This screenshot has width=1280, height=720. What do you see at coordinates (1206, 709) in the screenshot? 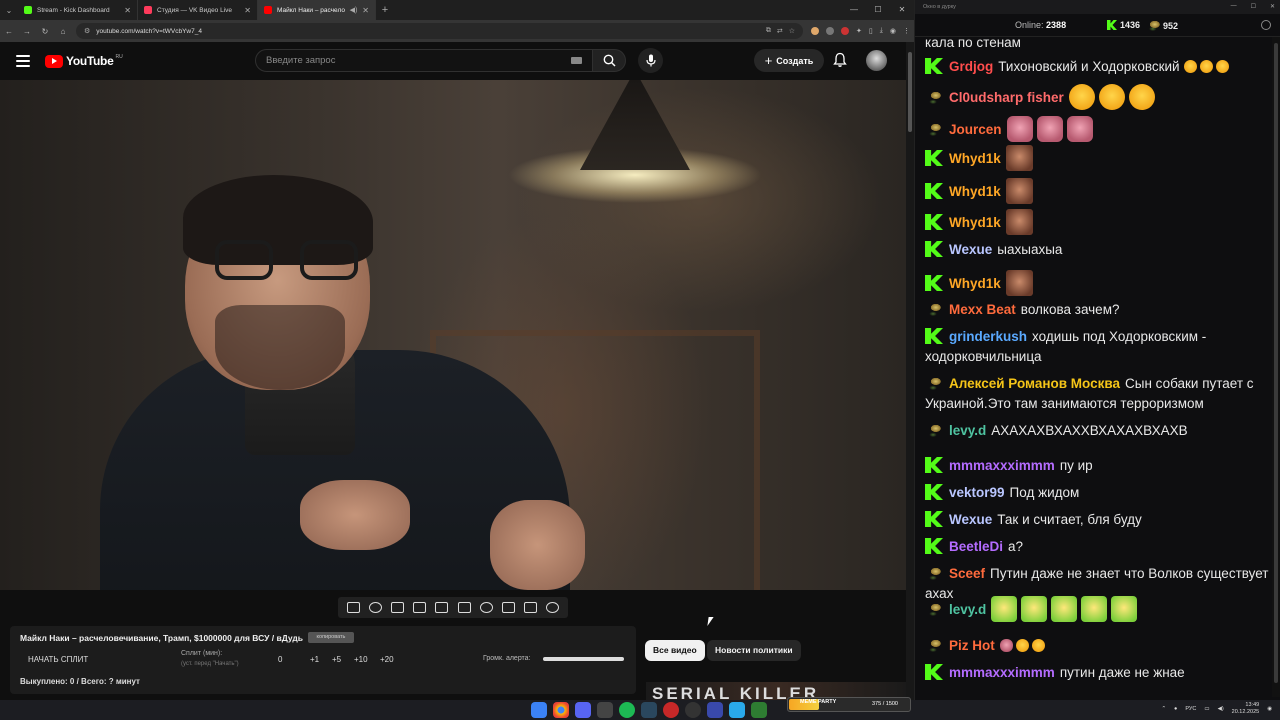
I see `network-icon: ▭` at bounding box center [1206, 709].